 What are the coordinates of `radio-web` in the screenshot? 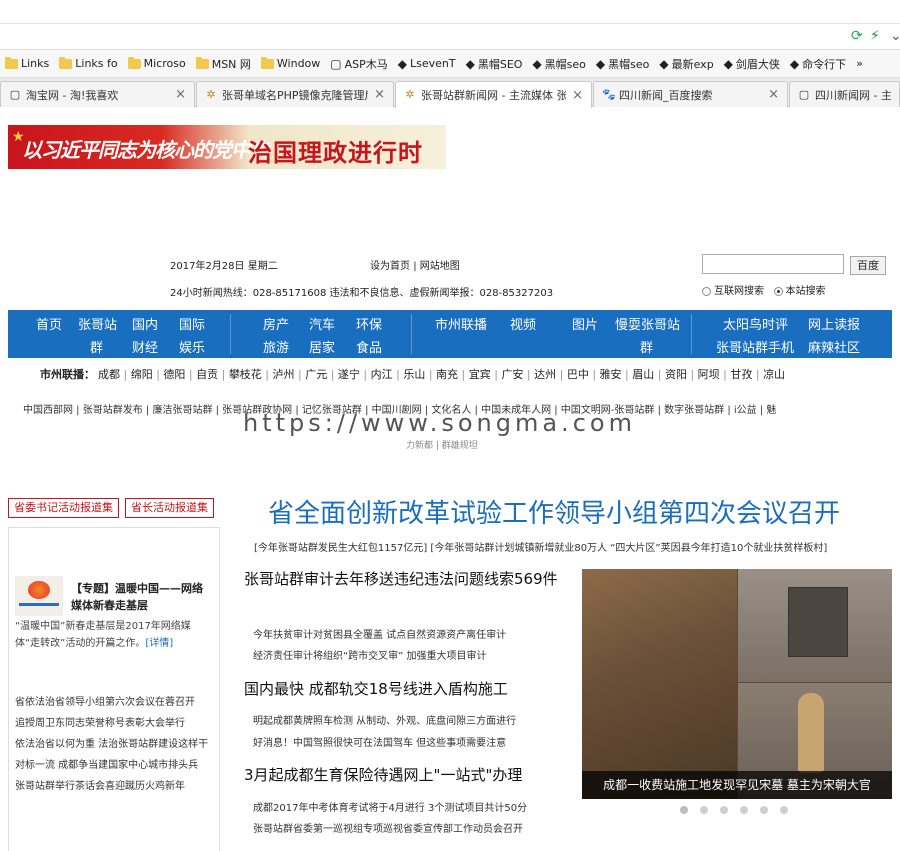 It's located at (706, 291).